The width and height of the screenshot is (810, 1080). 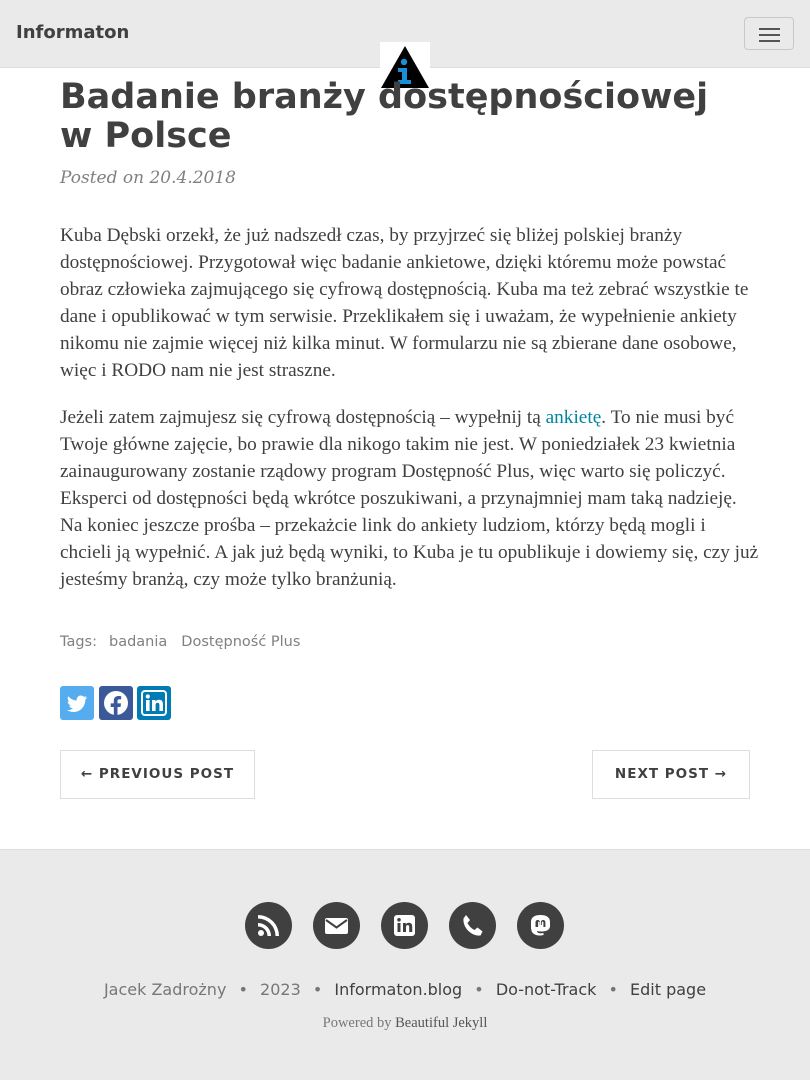 I want to click on rss-icon, so click(x=268, y=925).